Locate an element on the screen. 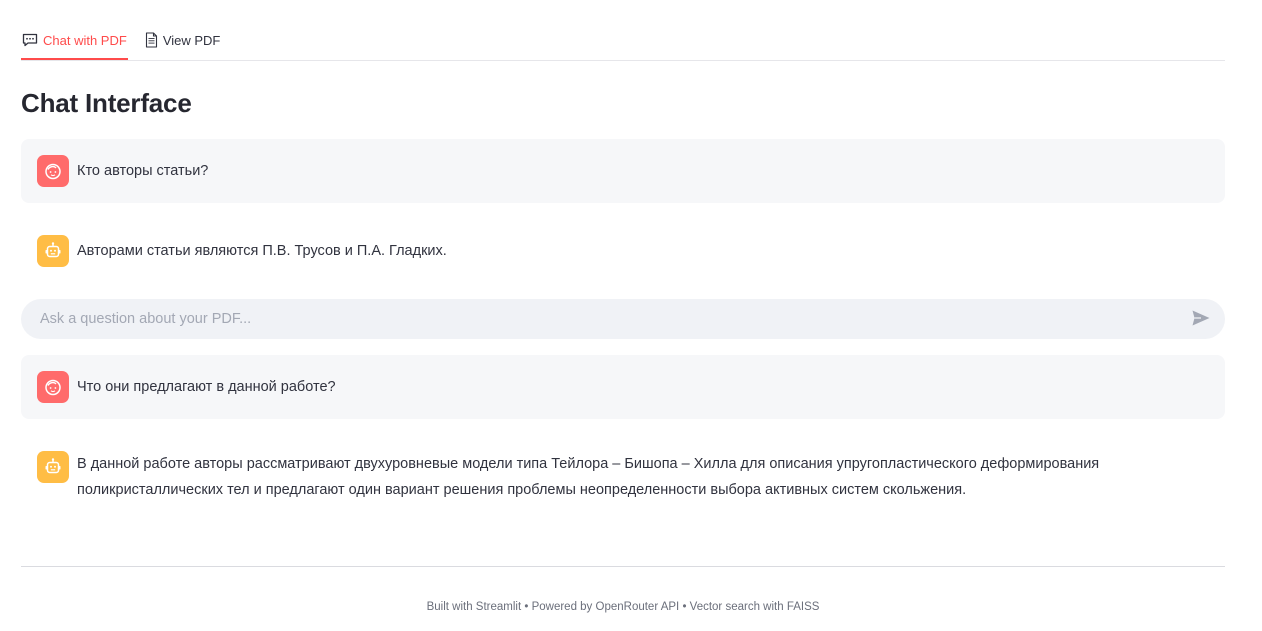 The width and height of the screenshot is (1262, 631). tab-view-pdf: View PDF is located at coordinates (183, 40).